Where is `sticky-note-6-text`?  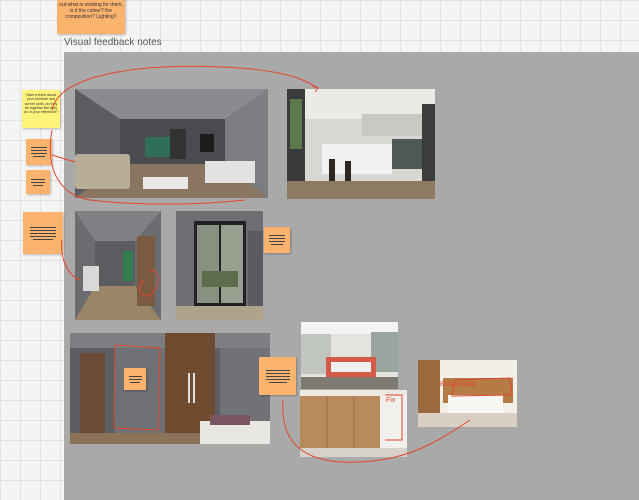
sticky-note-6-text is located at coordinates (135, 379).